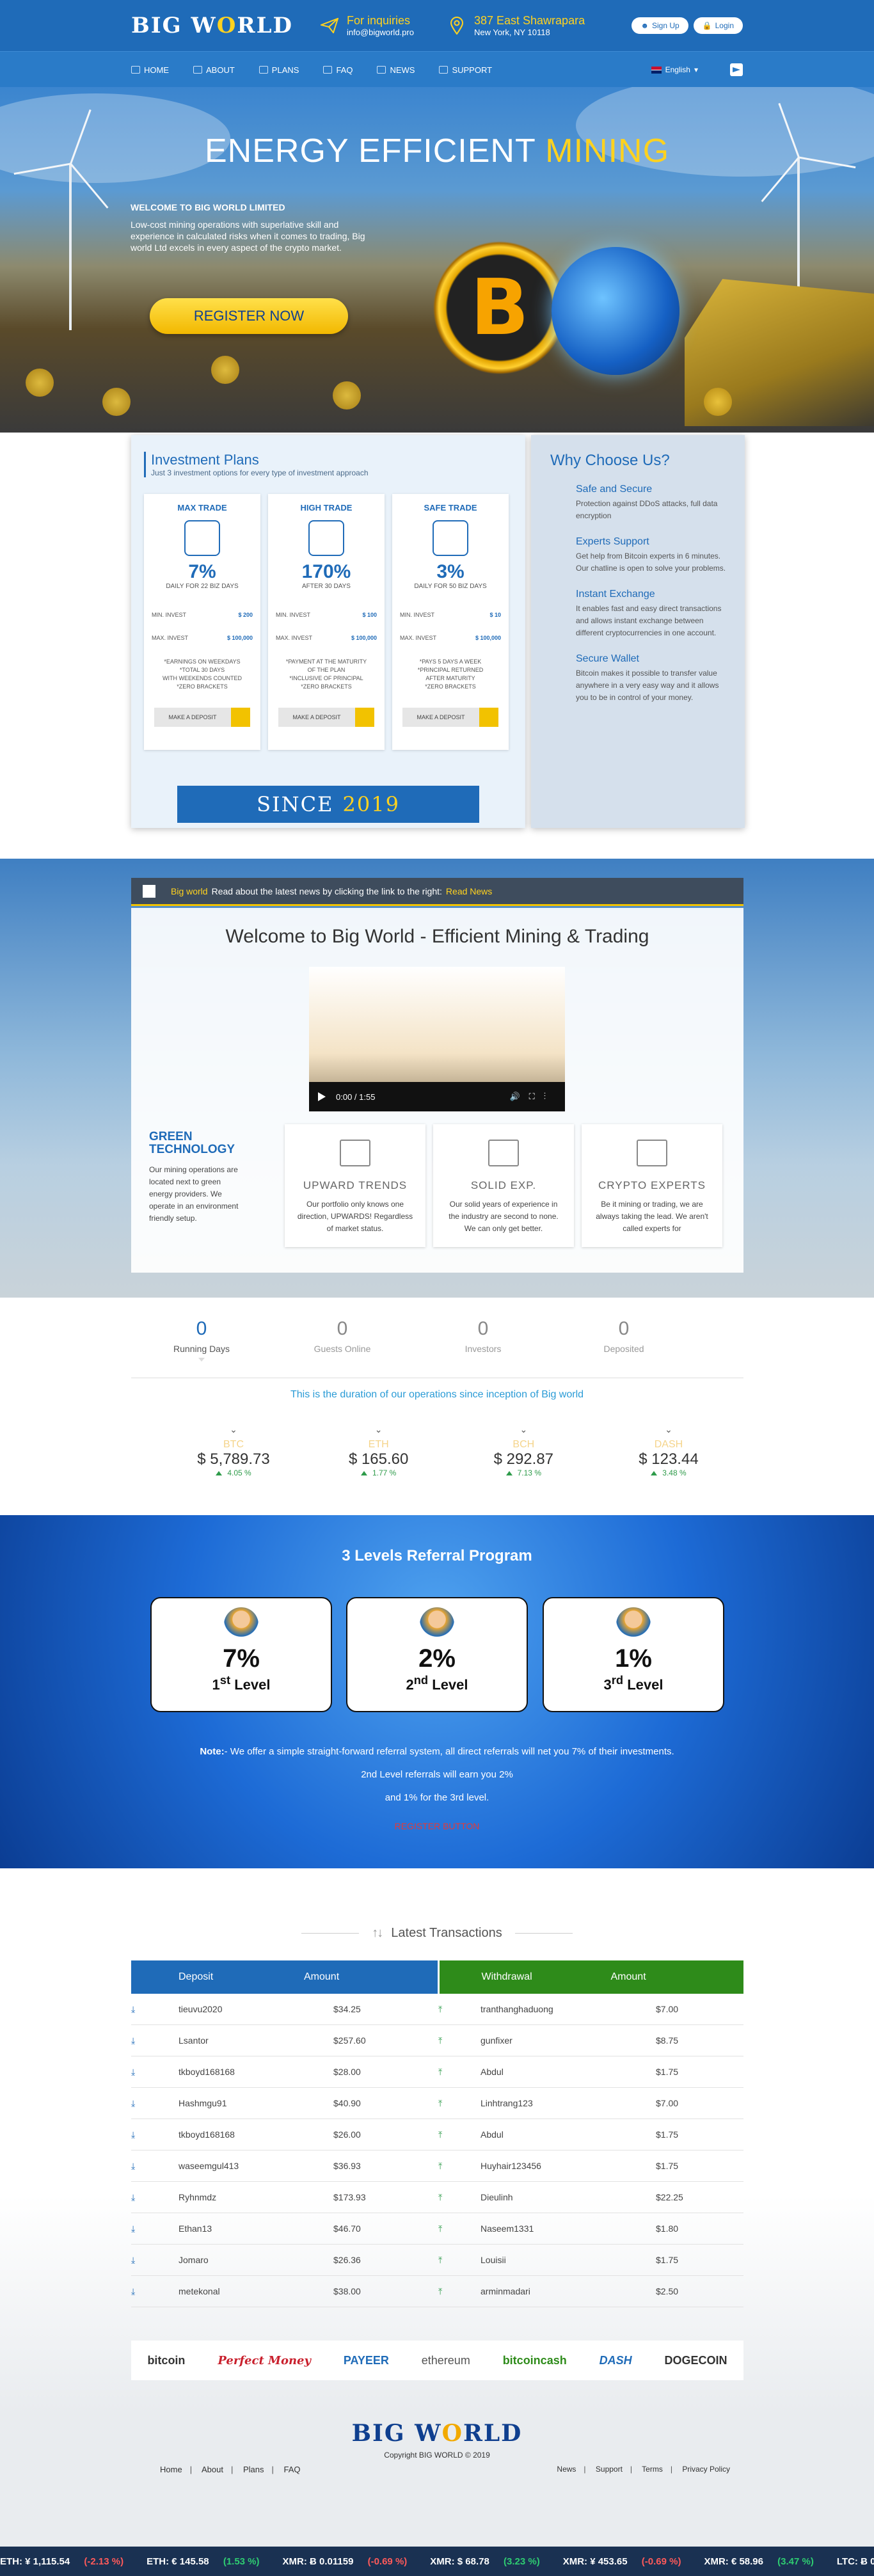  Describe the element at coordinates (377, 1933) in the screenshot. I see `sort-arrows-icon: ↑↓` at that location.